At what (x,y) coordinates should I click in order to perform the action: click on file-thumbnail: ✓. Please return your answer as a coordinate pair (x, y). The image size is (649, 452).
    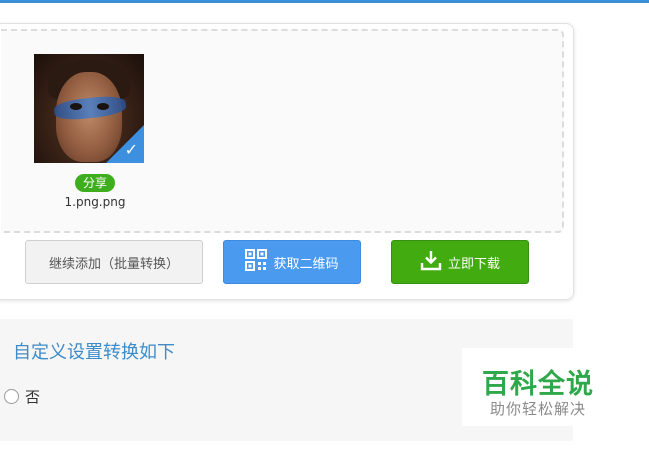
    Looking at the image, I should click on (89, 108).